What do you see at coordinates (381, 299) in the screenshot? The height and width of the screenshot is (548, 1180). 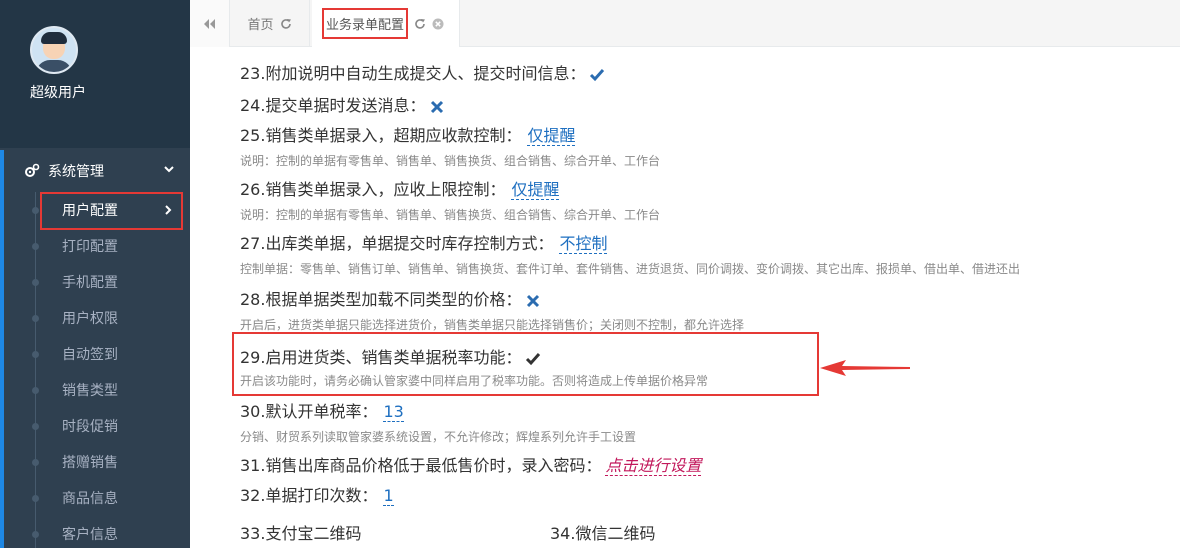 I see `setting-label: 28.根据单据类型加载不同类型的价格：` at bounding box center [381, 299].